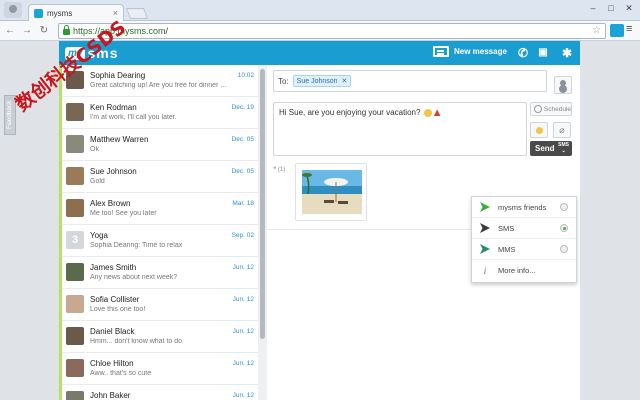 The width and height of the screenshot is (640, 400). What do you see at coordinates (75, 53) in the screenshot?
I see `logo-my: my` at bounding box center [75, 53].